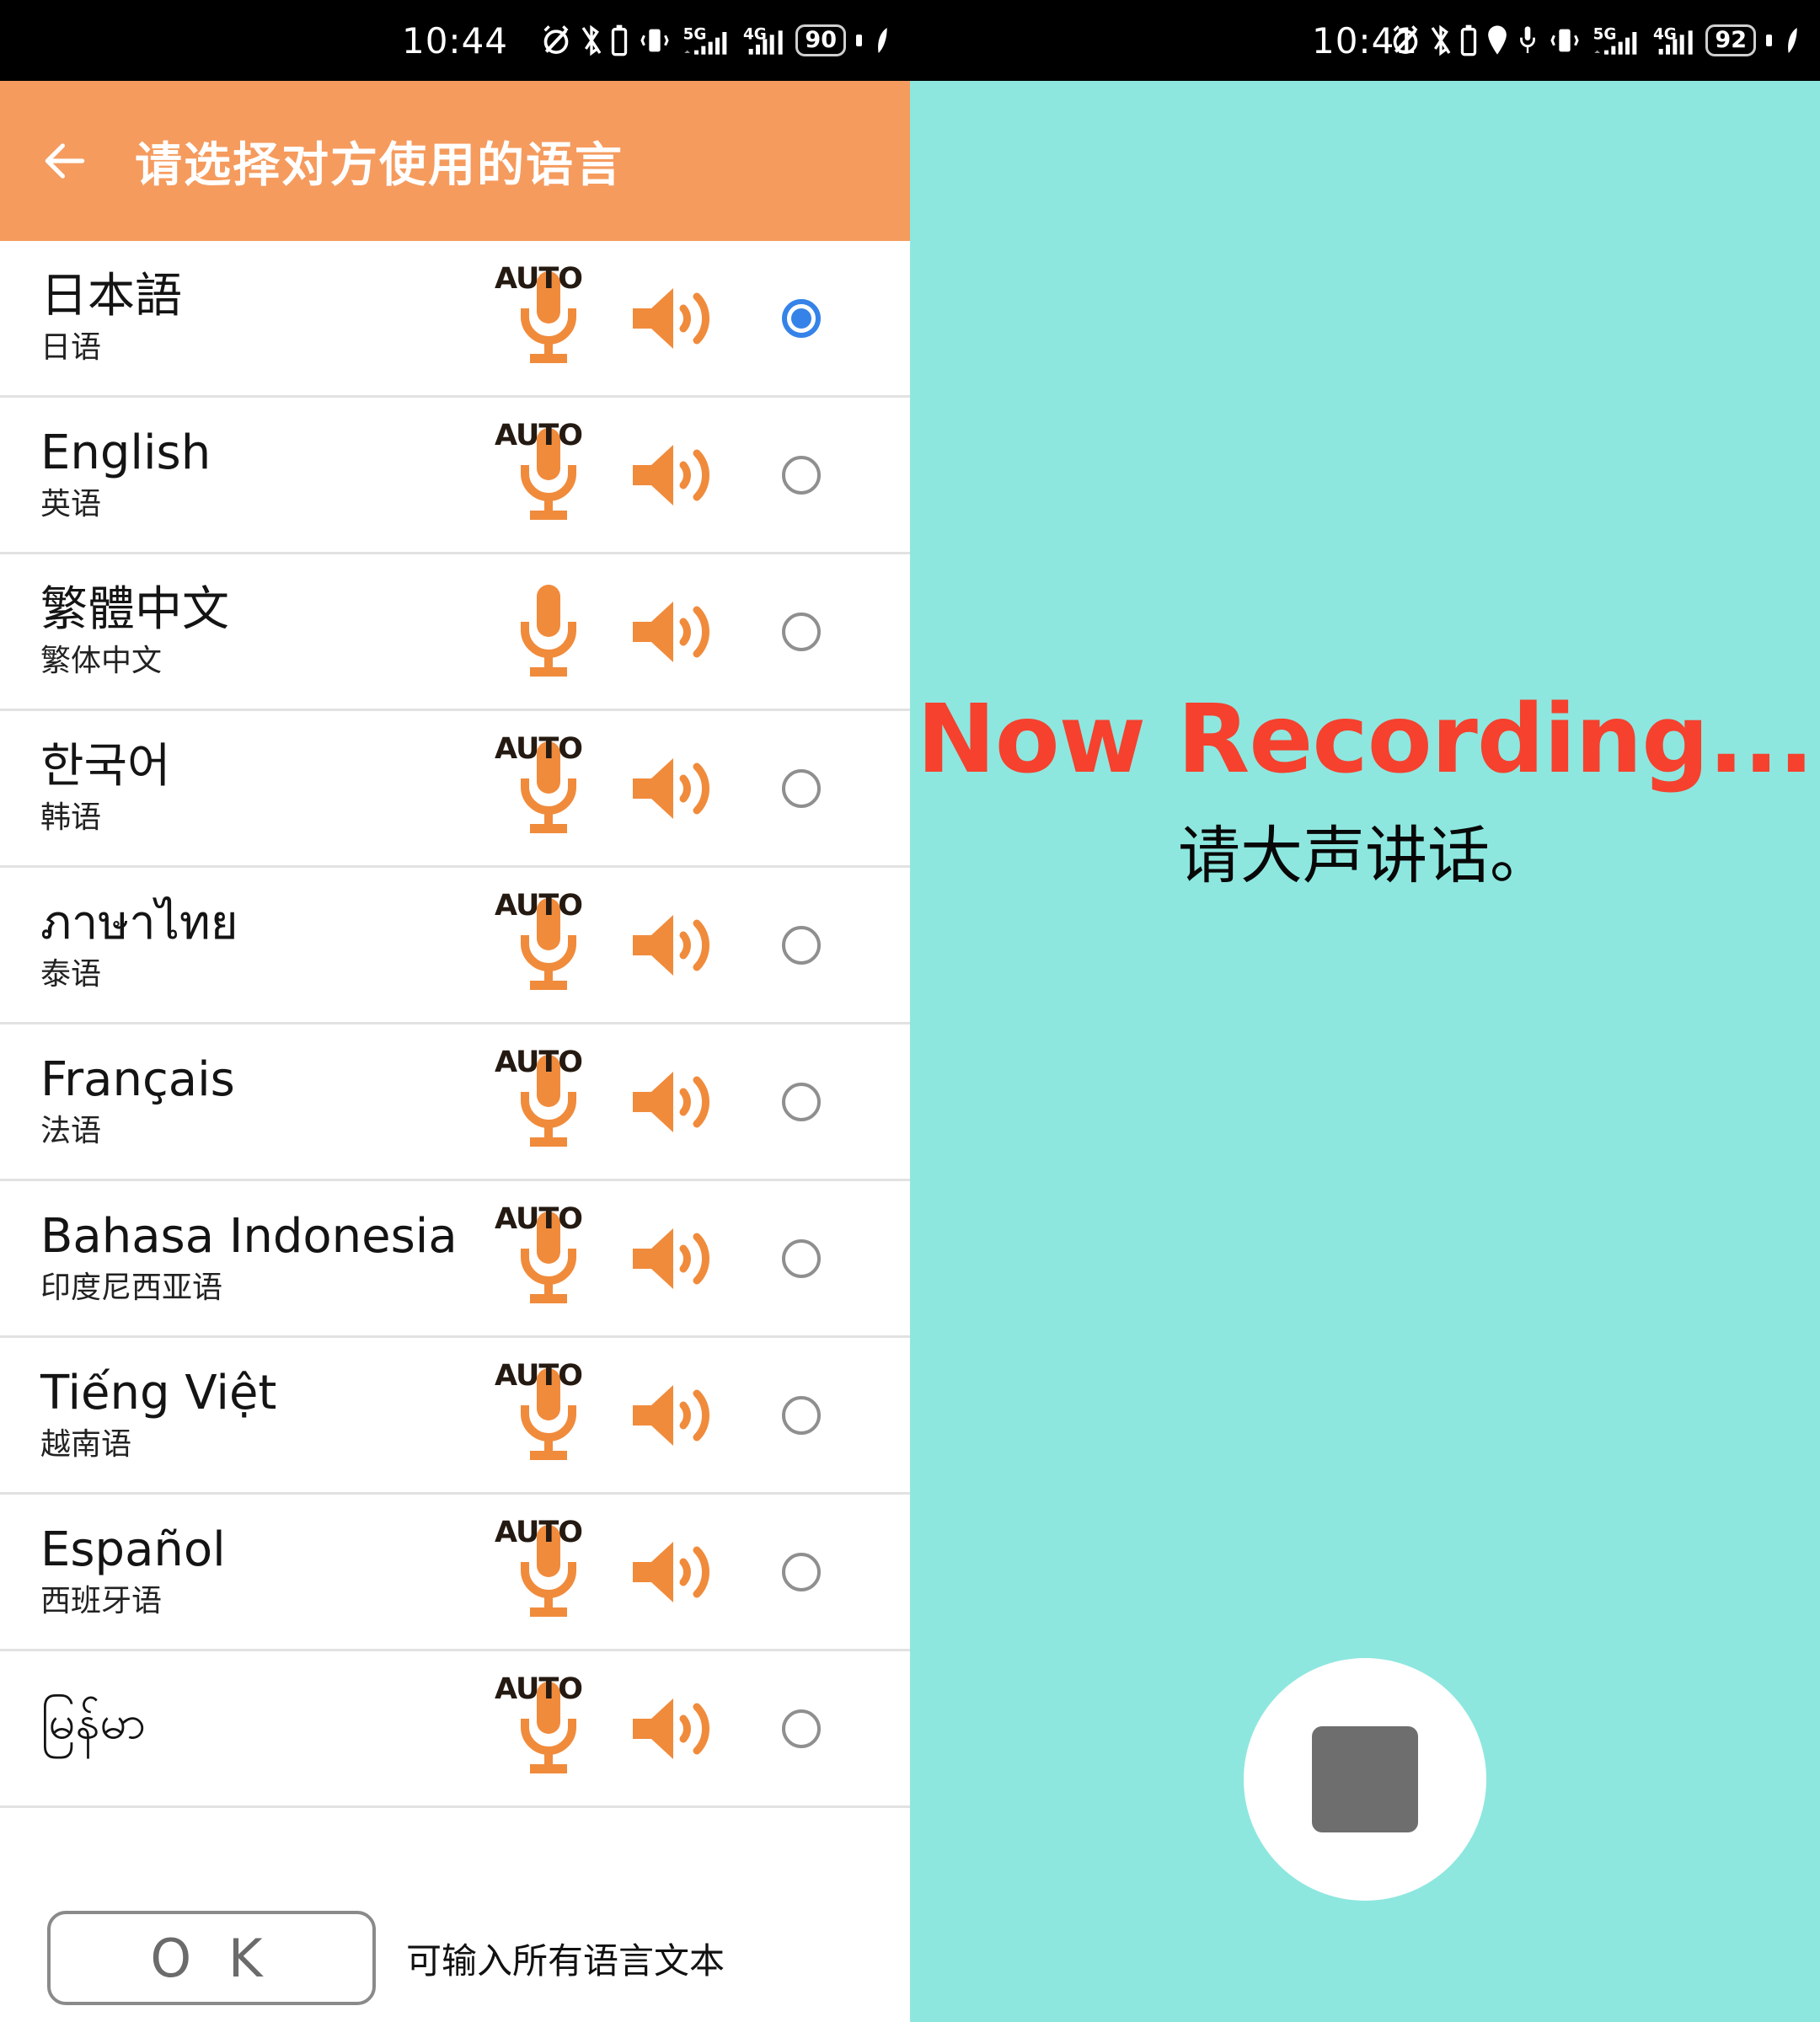 The width and height of the screenshot is (1820, 2022). What do you see at coordinates (455, 1958) in the screenshot?
I see `bottom-action-bar: O K 可输入所有语言文本` at bounding box center [455, 1958].